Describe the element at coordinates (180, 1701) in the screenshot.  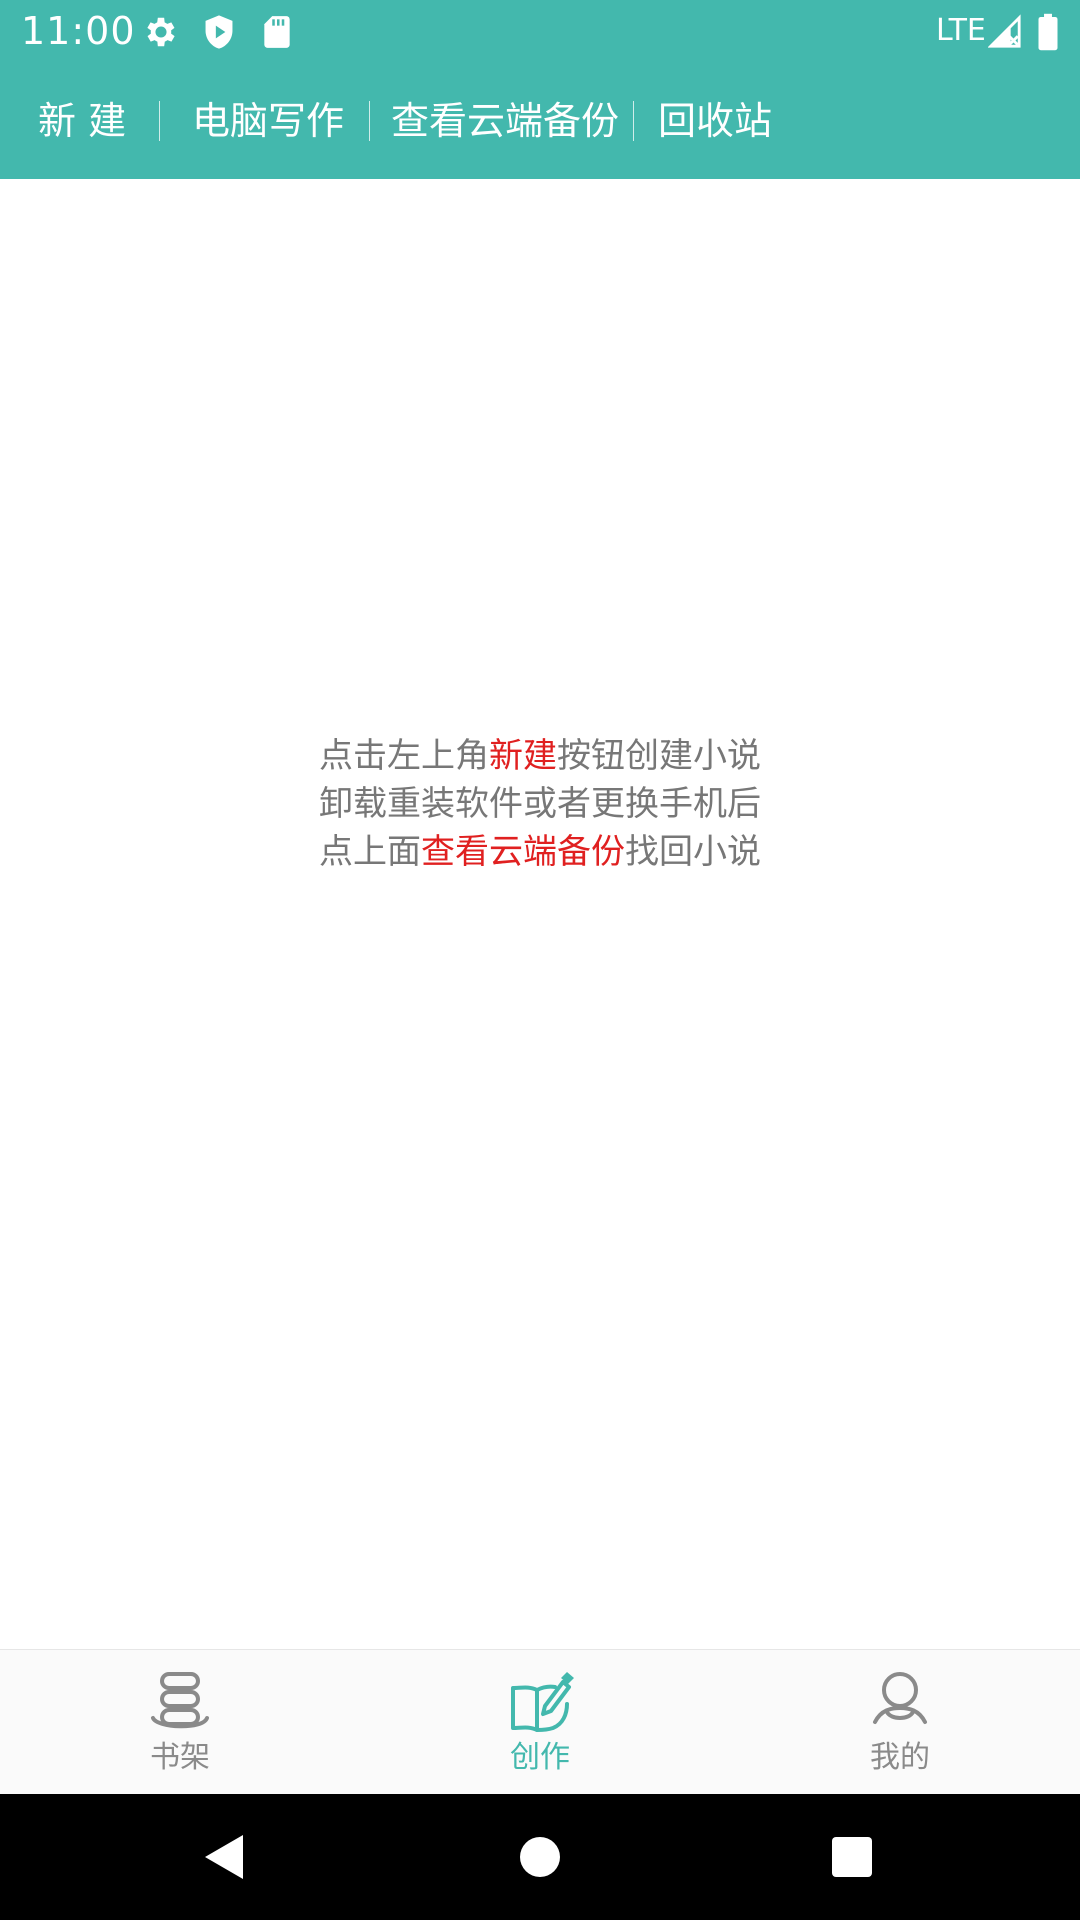
I see `bookshelf-icon` at that location.